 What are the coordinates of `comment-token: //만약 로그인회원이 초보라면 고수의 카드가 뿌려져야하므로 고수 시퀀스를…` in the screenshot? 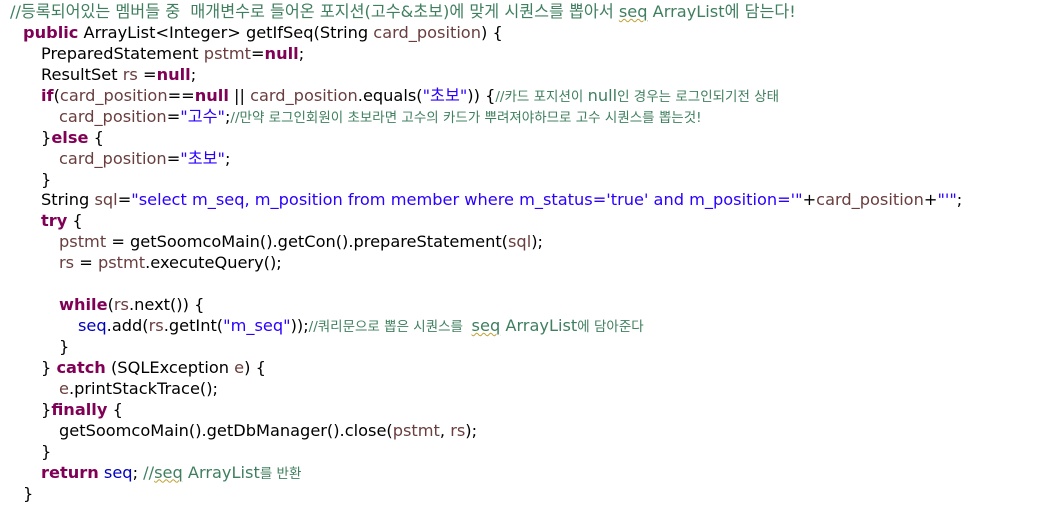 It's located at (466, 117).